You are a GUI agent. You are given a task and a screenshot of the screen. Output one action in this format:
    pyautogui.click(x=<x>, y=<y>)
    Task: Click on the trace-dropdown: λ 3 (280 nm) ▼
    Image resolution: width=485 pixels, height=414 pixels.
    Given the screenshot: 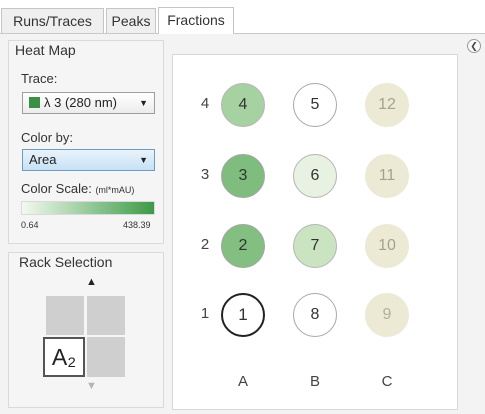 What is the action you would take?
    pyautogui.click(x=88, y=103)
    